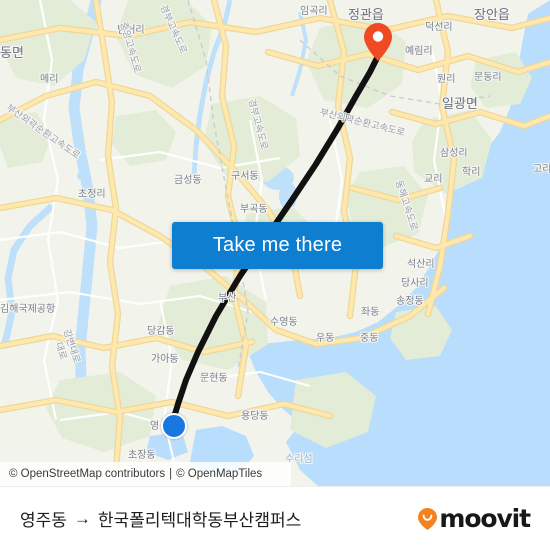  What do you see at coordinates (485, 518) in the screenshot?
I see `moovit-wordmark: moovit` at bounding box center [485, 518].